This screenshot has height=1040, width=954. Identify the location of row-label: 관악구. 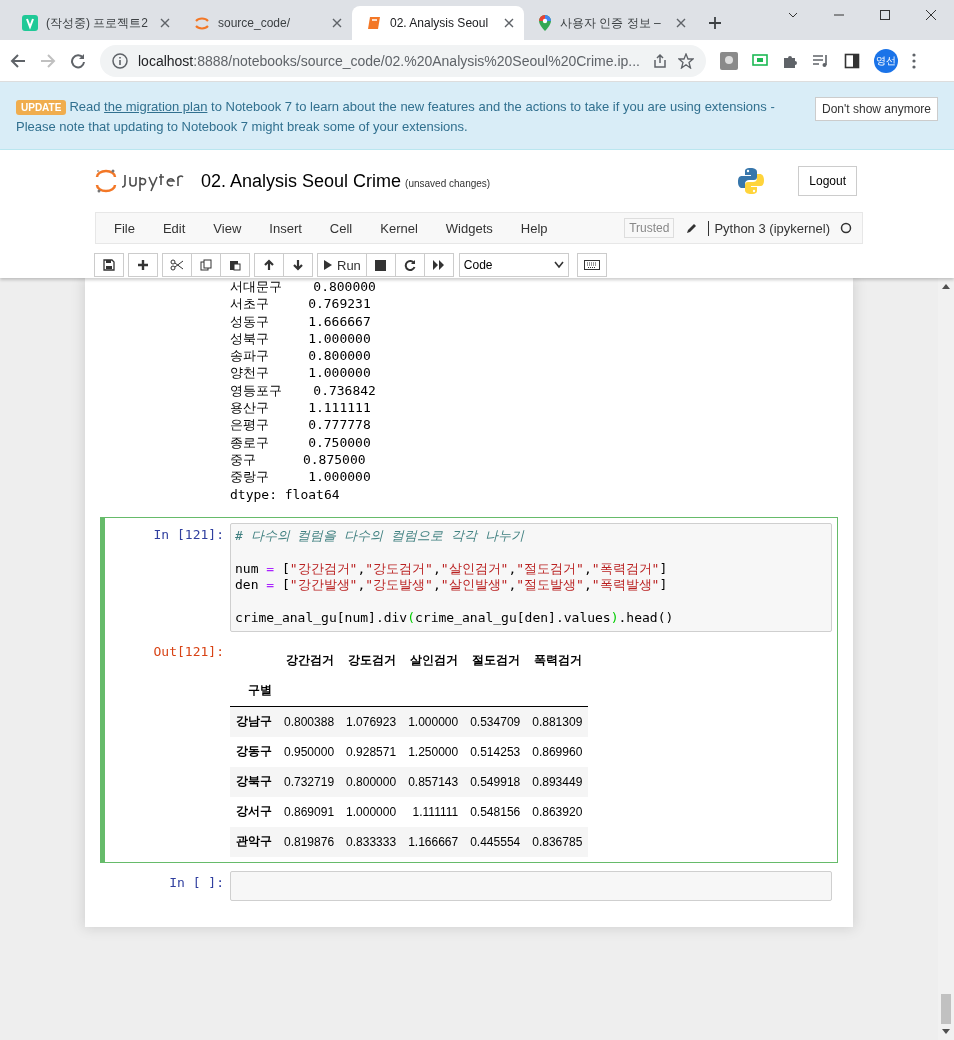
(254, 841).